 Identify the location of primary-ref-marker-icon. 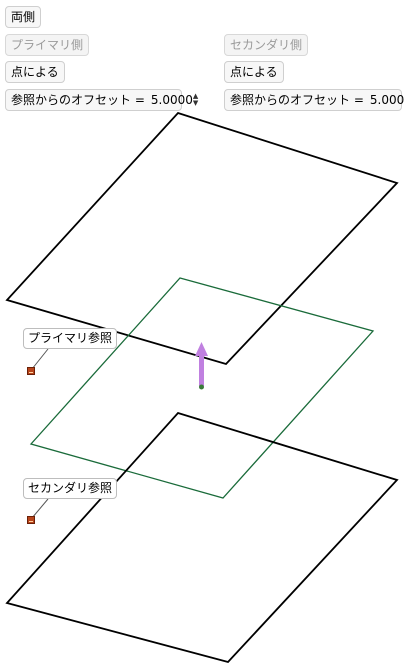
(31, 371).